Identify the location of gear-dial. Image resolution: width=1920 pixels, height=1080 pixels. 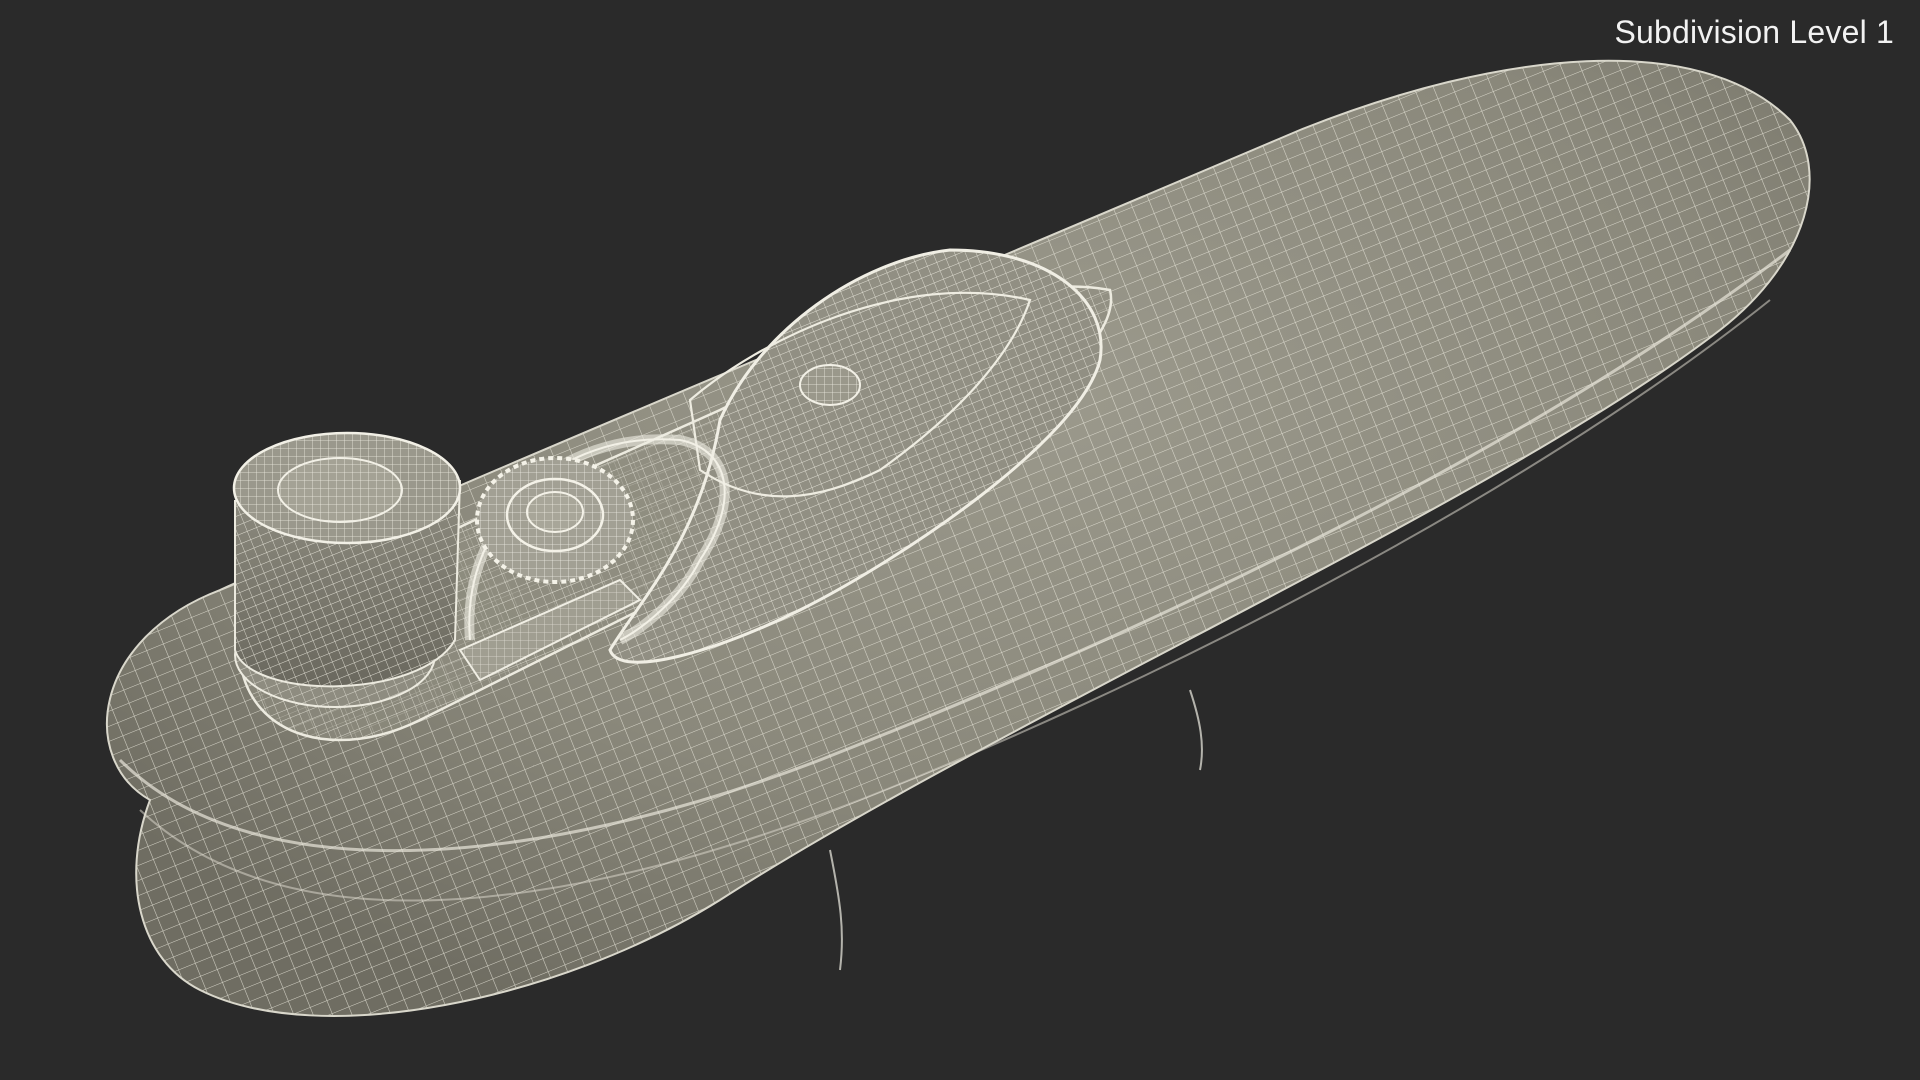
(555, 520).